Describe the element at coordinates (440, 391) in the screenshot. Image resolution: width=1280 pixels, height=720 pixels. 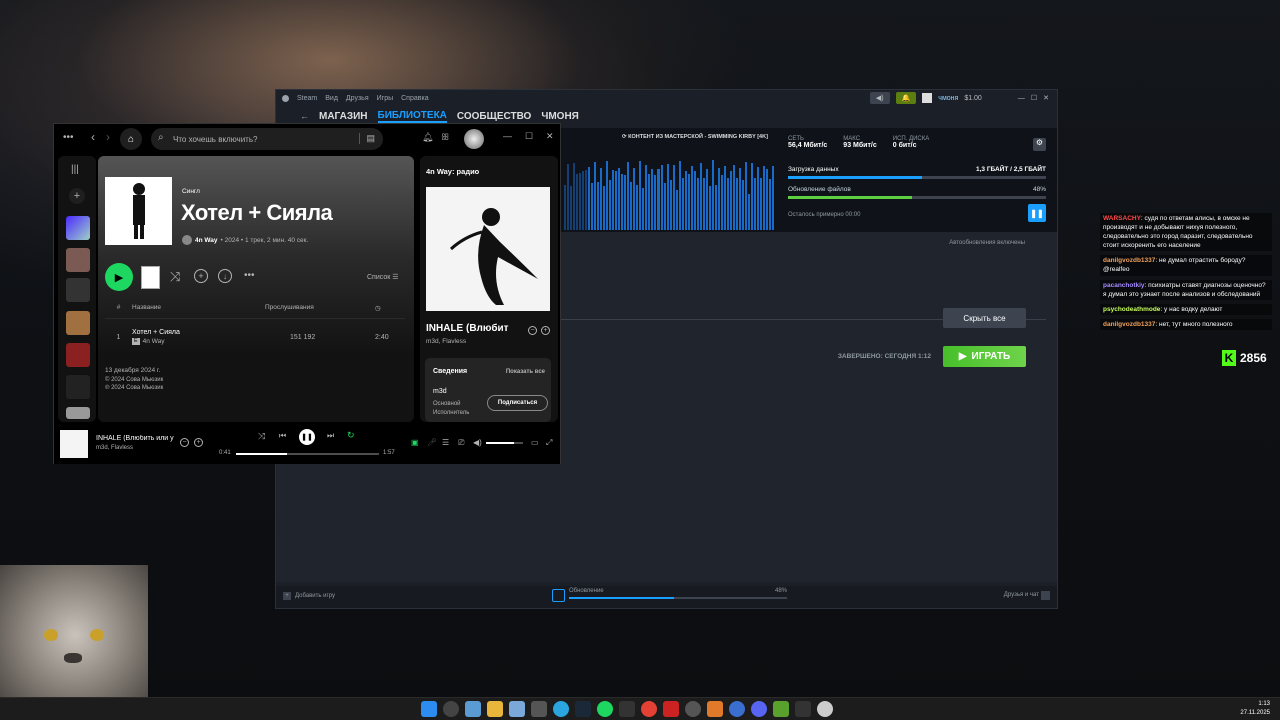
I see `credit-artist-name: m3d` at that location.